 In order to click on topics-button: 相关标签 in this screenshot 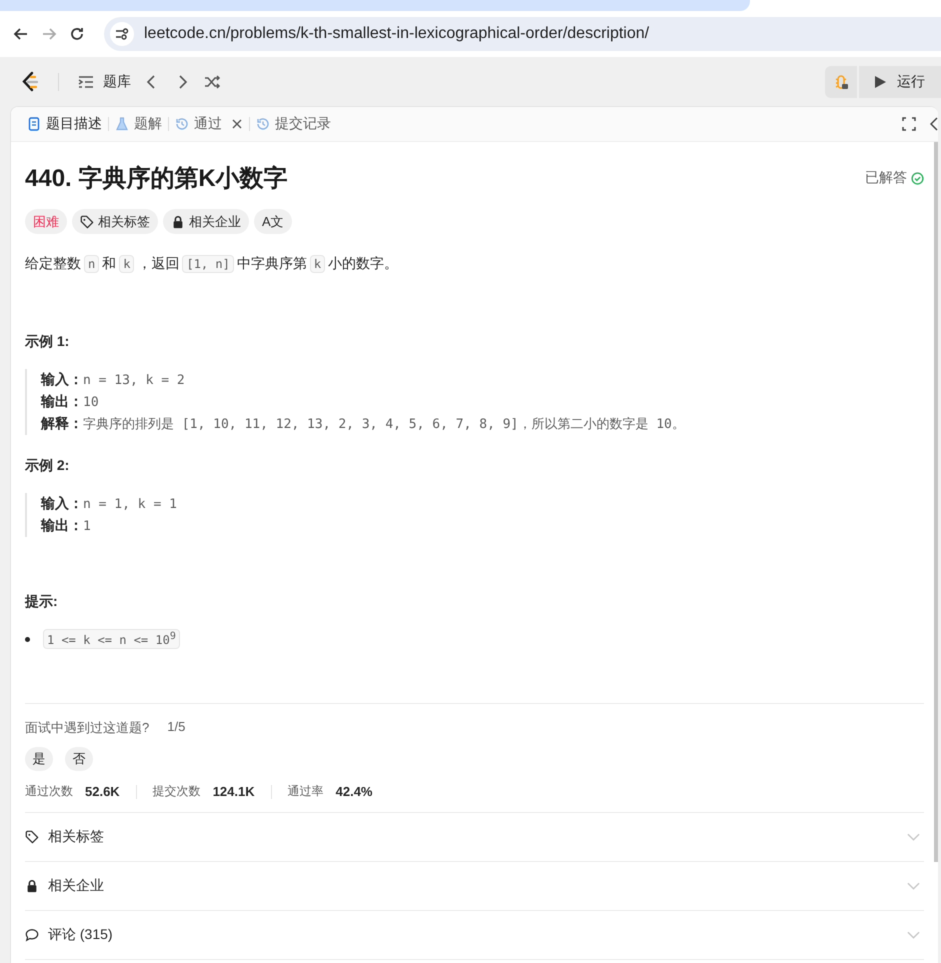, I will do `click(115, 221)`.